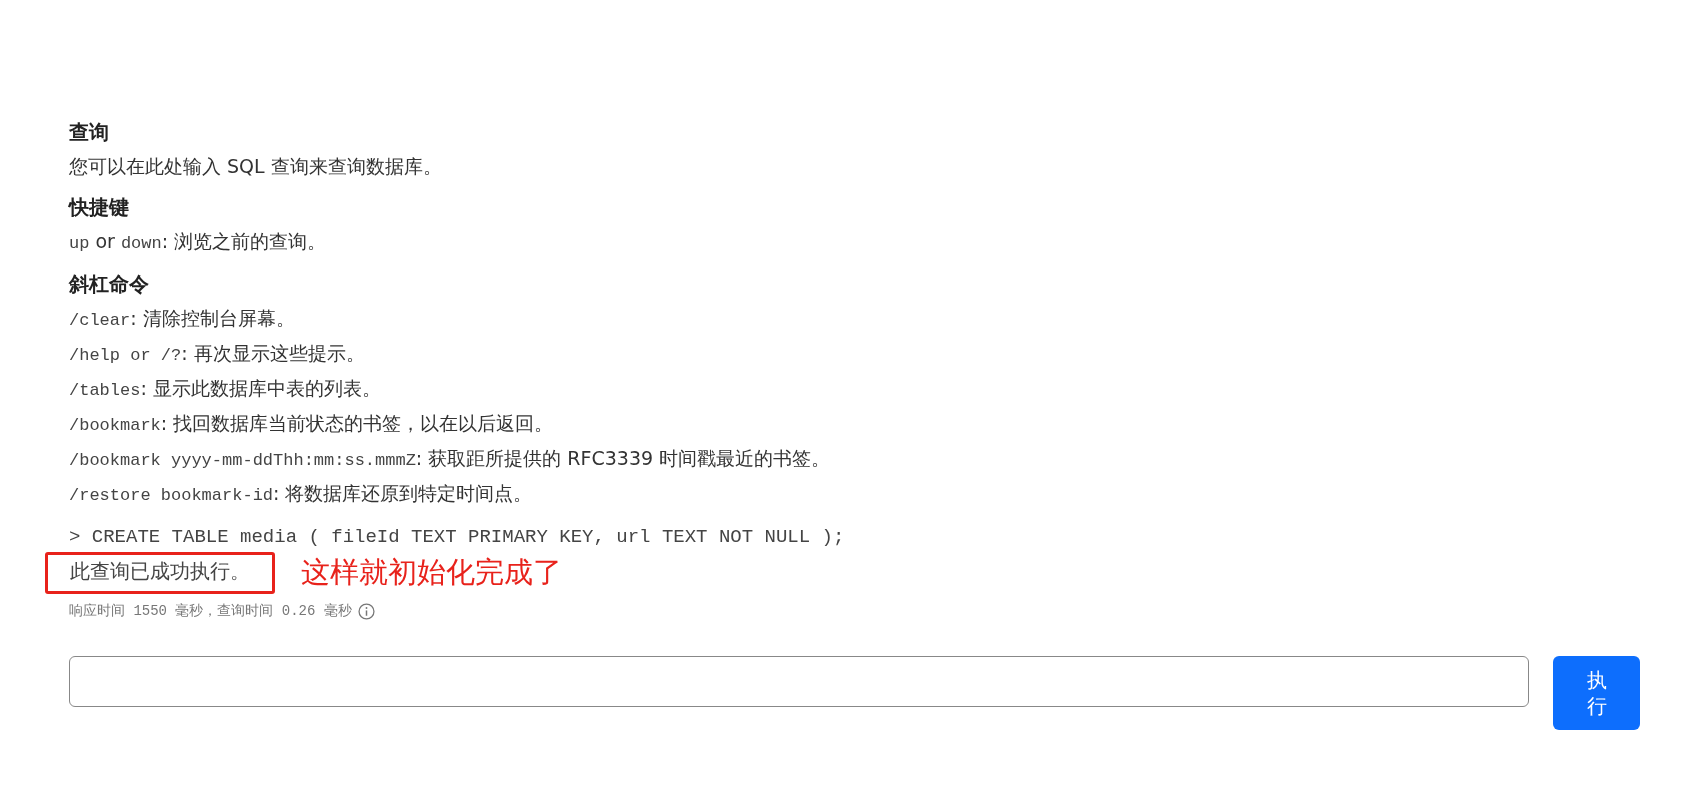  I want to click on section-heading: 查询, so click(89, 132).